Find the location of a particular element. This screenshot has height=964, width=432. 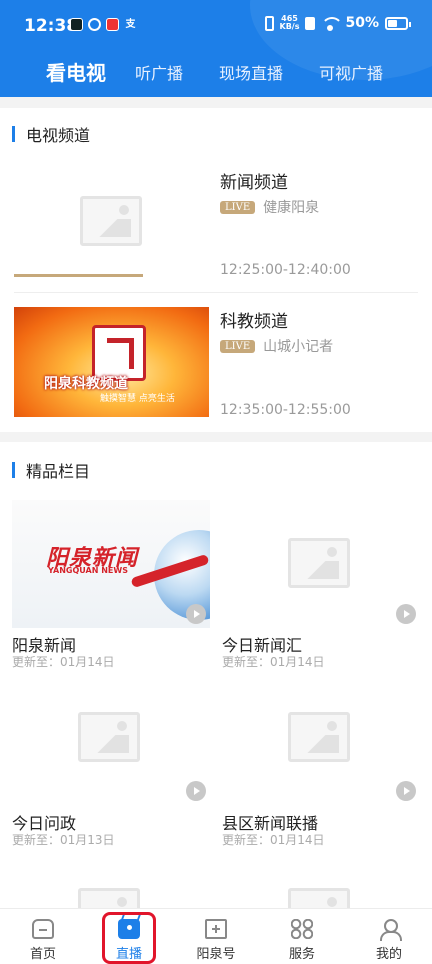

featured-section-label: 精品栏目 is located at coordinates (58, 471).